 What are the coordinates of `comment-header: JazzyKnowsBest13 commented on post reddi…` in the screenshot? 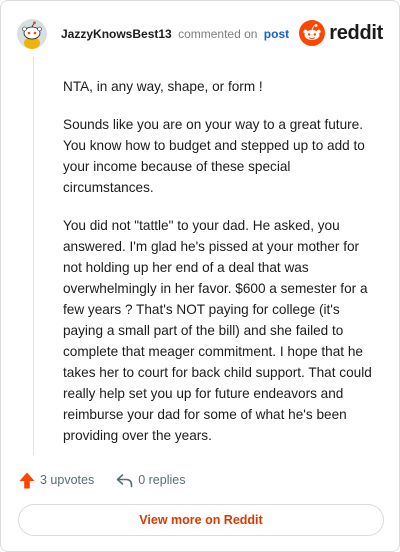 It's located at (200, 34).